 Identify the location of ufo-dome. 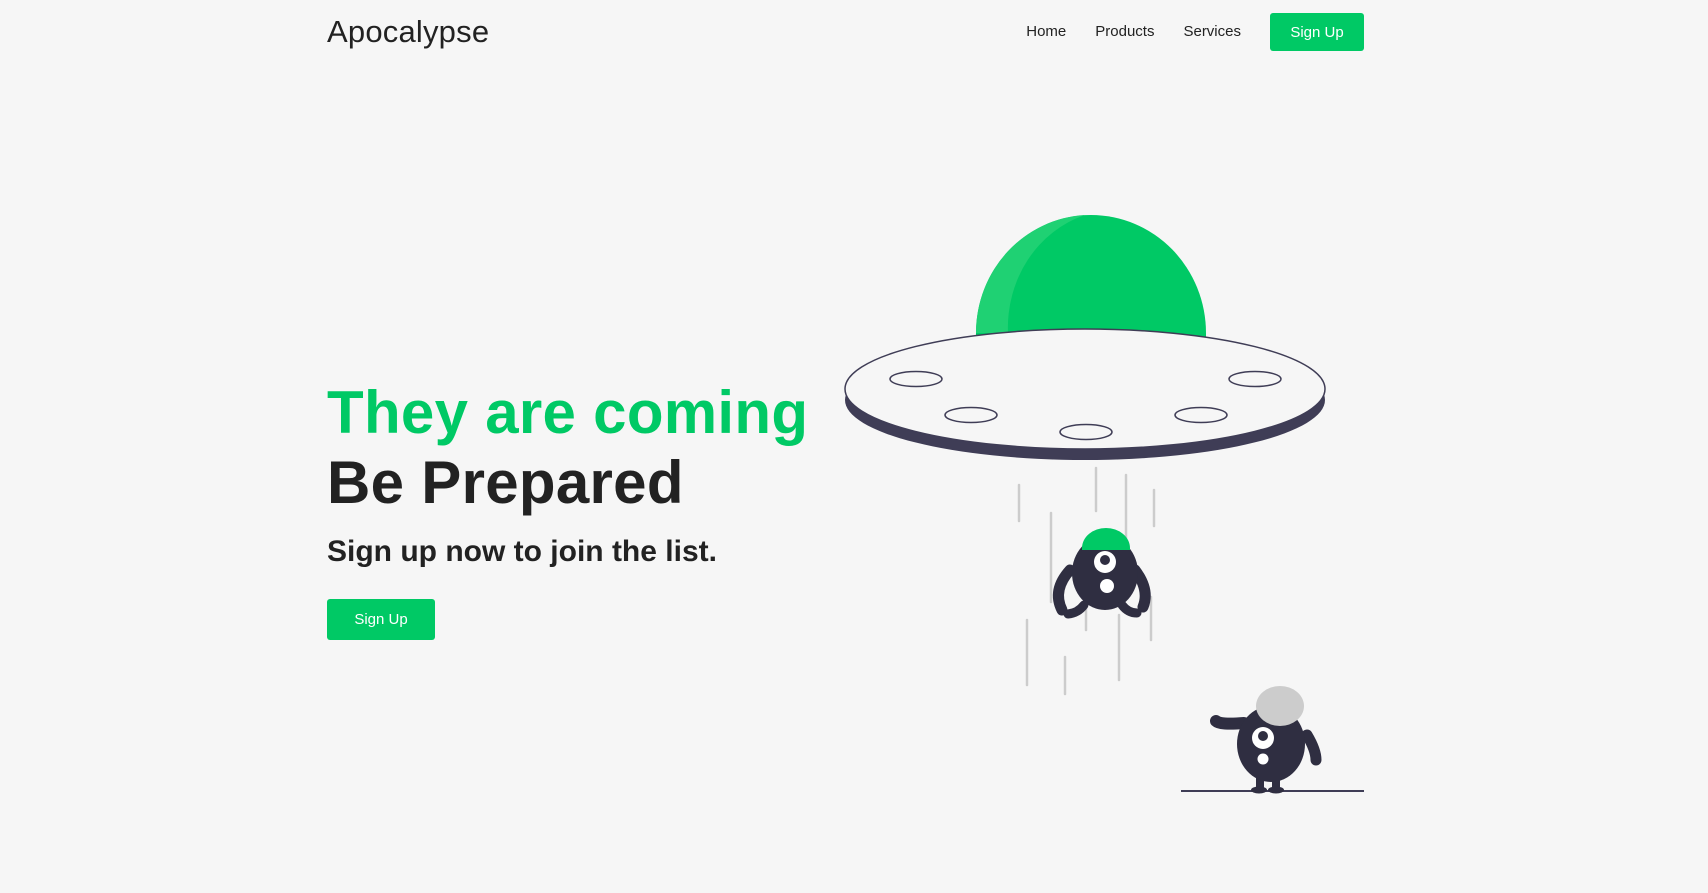
(1090, 277).